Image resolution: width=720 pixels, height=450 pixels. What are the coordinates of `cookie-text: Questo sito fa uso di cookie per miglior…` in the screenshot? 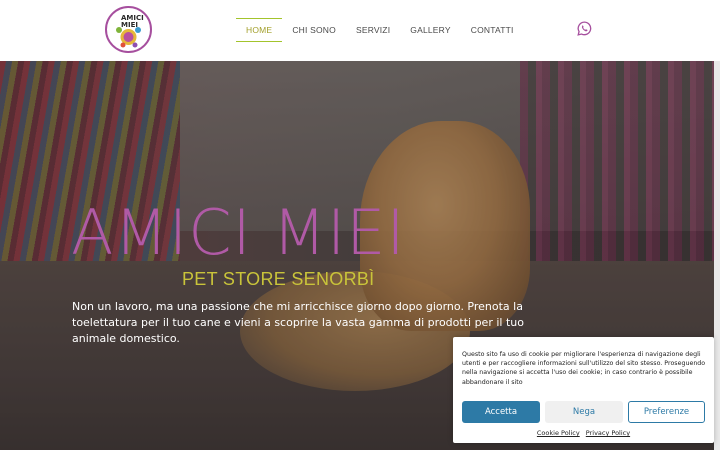 It's located at (584, 368).